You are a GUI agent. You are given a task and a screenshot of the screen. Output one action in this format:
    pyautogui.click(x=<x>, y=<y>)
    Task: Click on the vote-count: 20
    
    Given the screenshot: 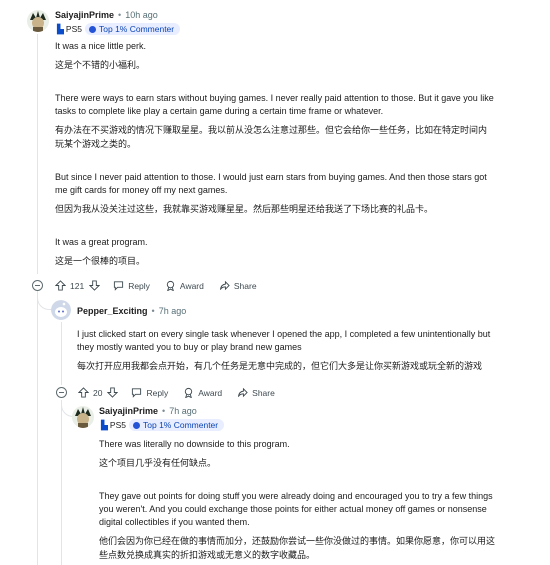 What is the action you would take?
    pyautogui.click(x=98, y=392)
    